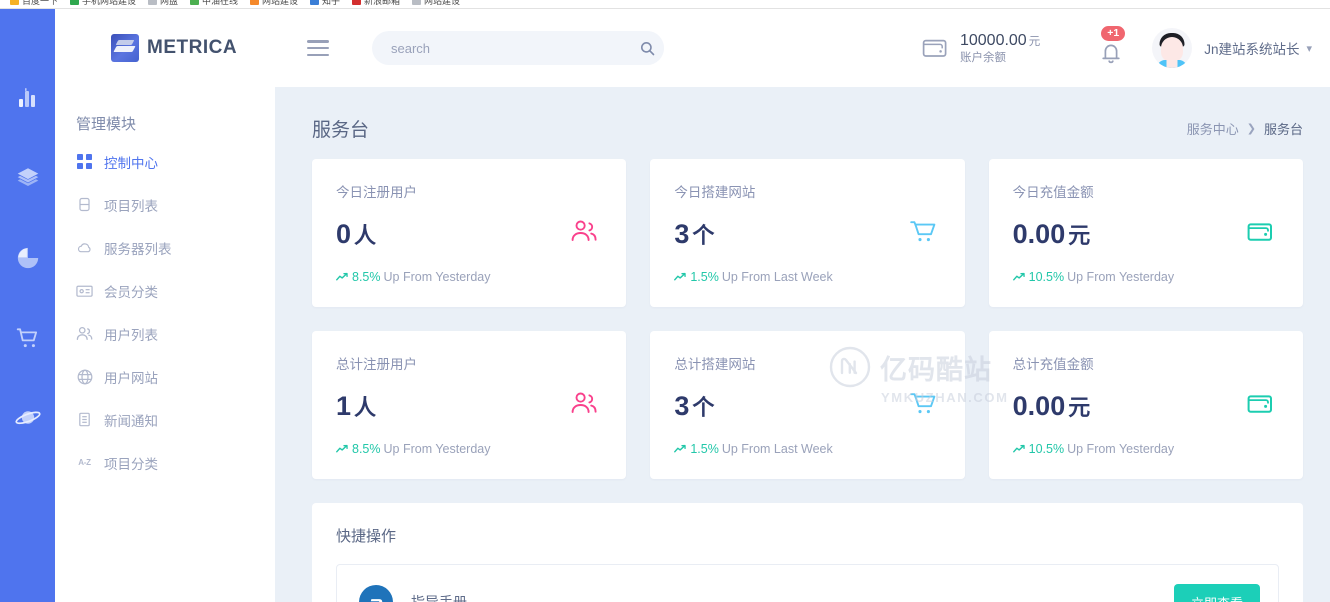 This screenshot has width=1330, height=602. Describe the element at coordinates (469, 406) in the screenshot. I see `stat-value: 1人` at that location.